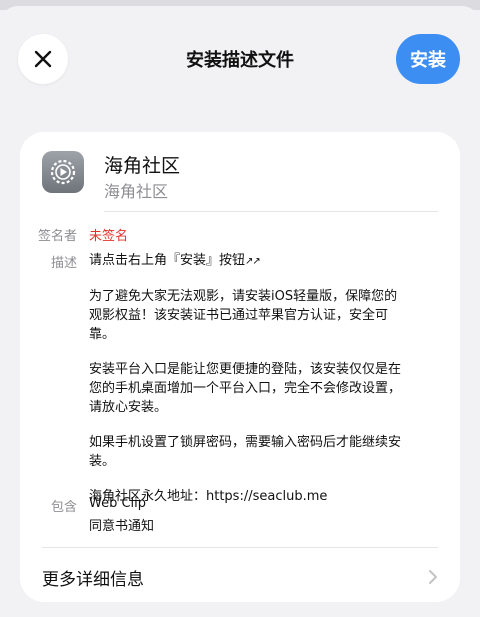  What do you see at coordinates (253, 261) in the screenshot?
I see `external-arrows-icon: ↗↗` at bounding box center [253, 261].